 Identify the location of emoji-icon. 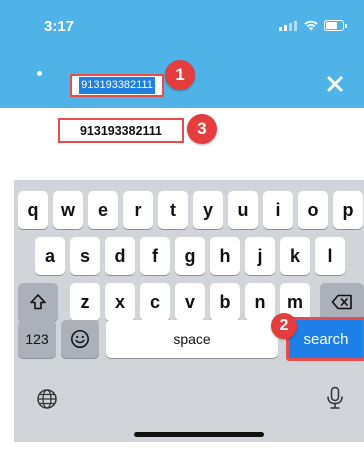
(80, 339).